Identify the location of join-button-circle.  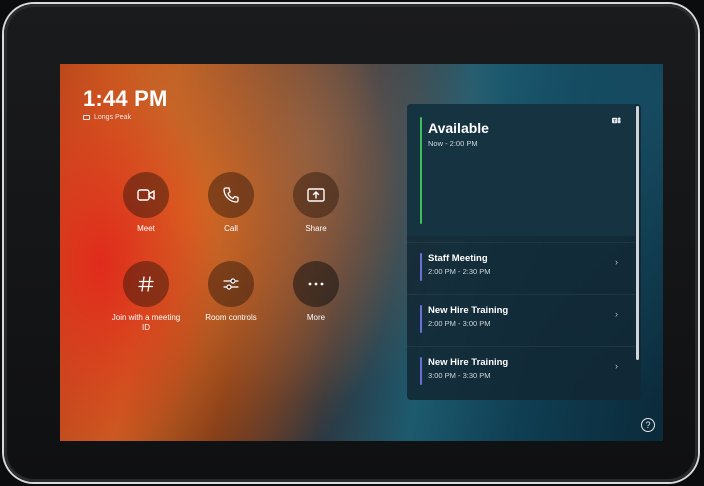
(146, 284).